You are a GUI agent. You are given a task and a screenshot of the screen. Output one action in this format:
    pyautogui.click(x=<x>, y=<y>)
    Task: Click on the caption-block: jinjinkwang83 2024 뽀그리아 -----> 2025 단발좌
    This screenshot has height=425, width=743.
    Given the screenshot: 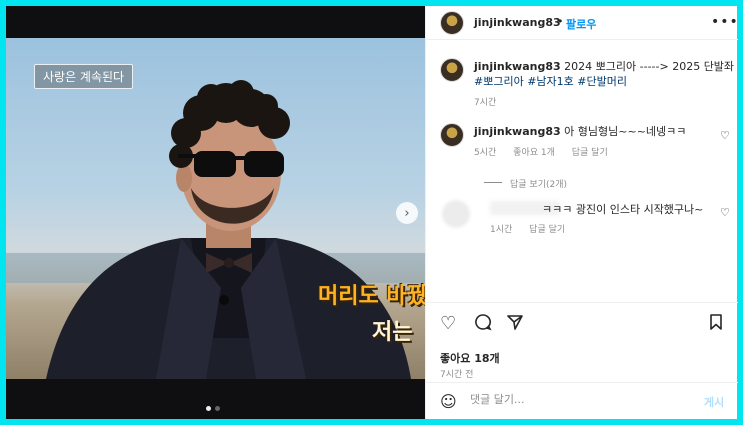 What is the action you would take?
    pyautogui.click(x=604, y=66)
    